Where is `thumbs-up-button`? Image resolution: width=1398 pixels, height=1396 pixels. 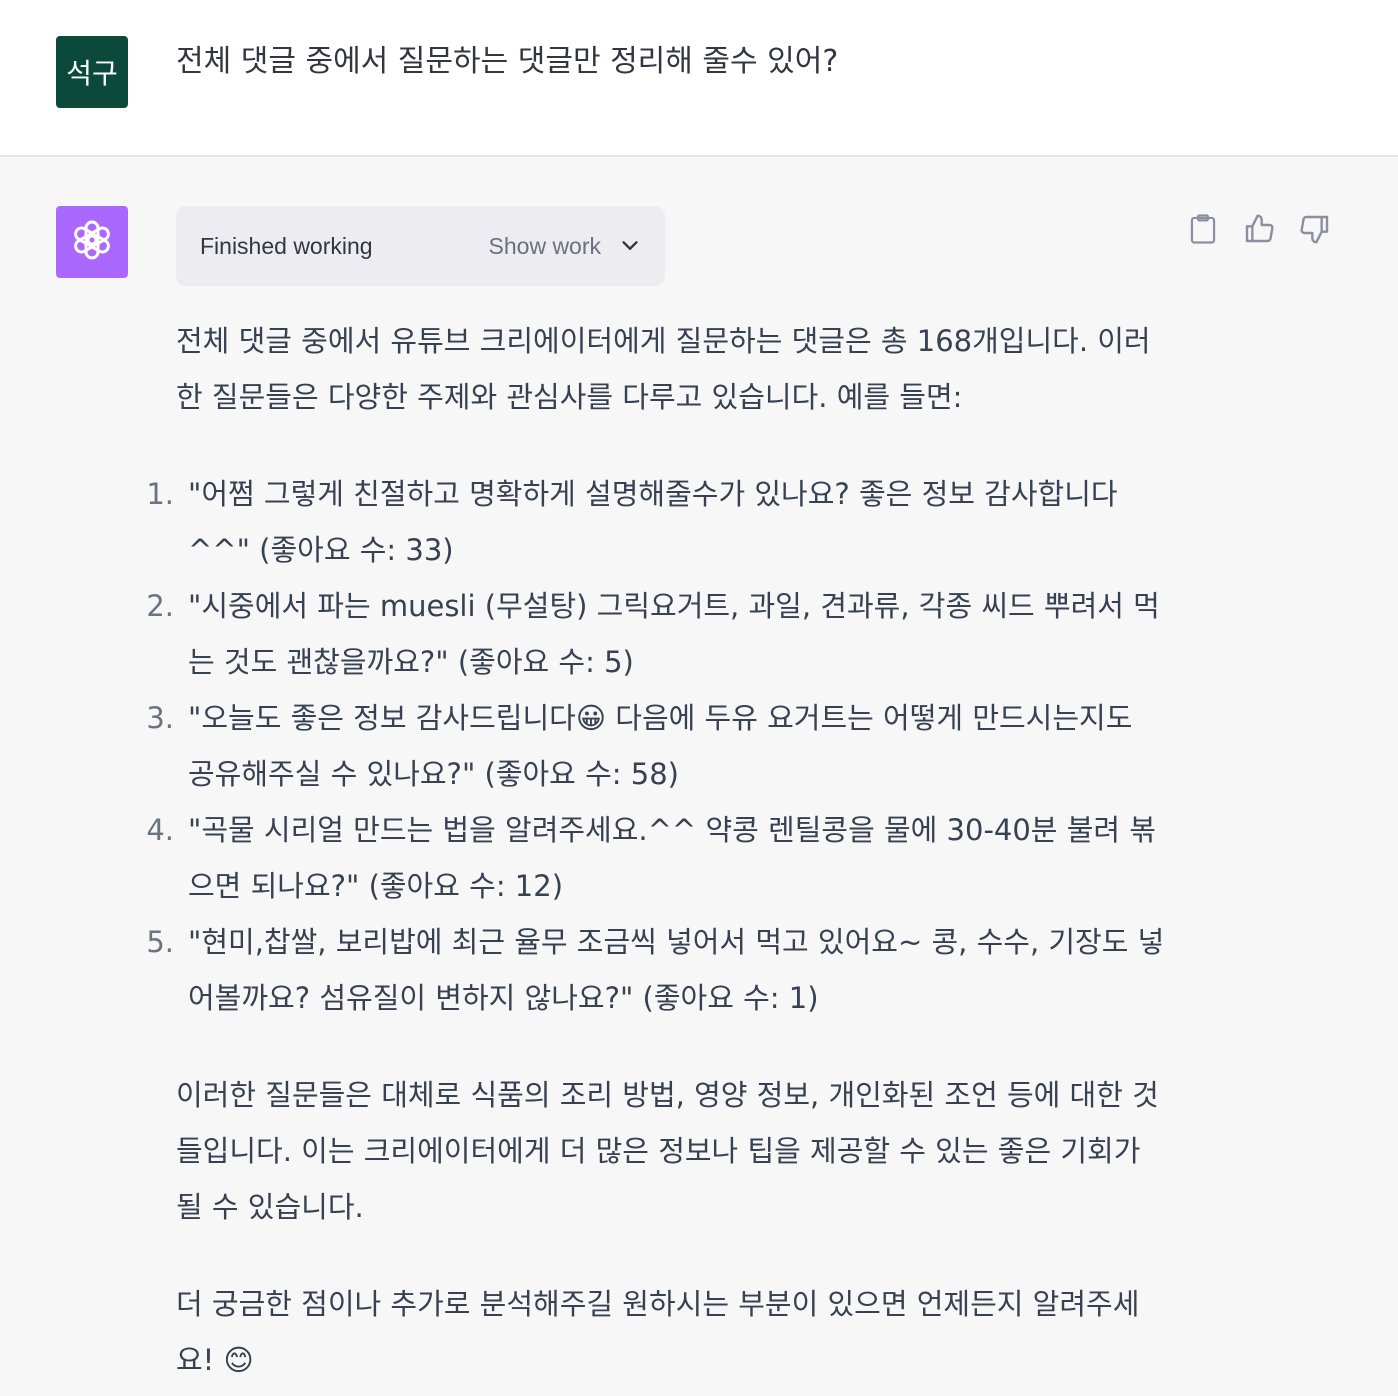 thumbs-up-button is located at coordinates (1259, 231).